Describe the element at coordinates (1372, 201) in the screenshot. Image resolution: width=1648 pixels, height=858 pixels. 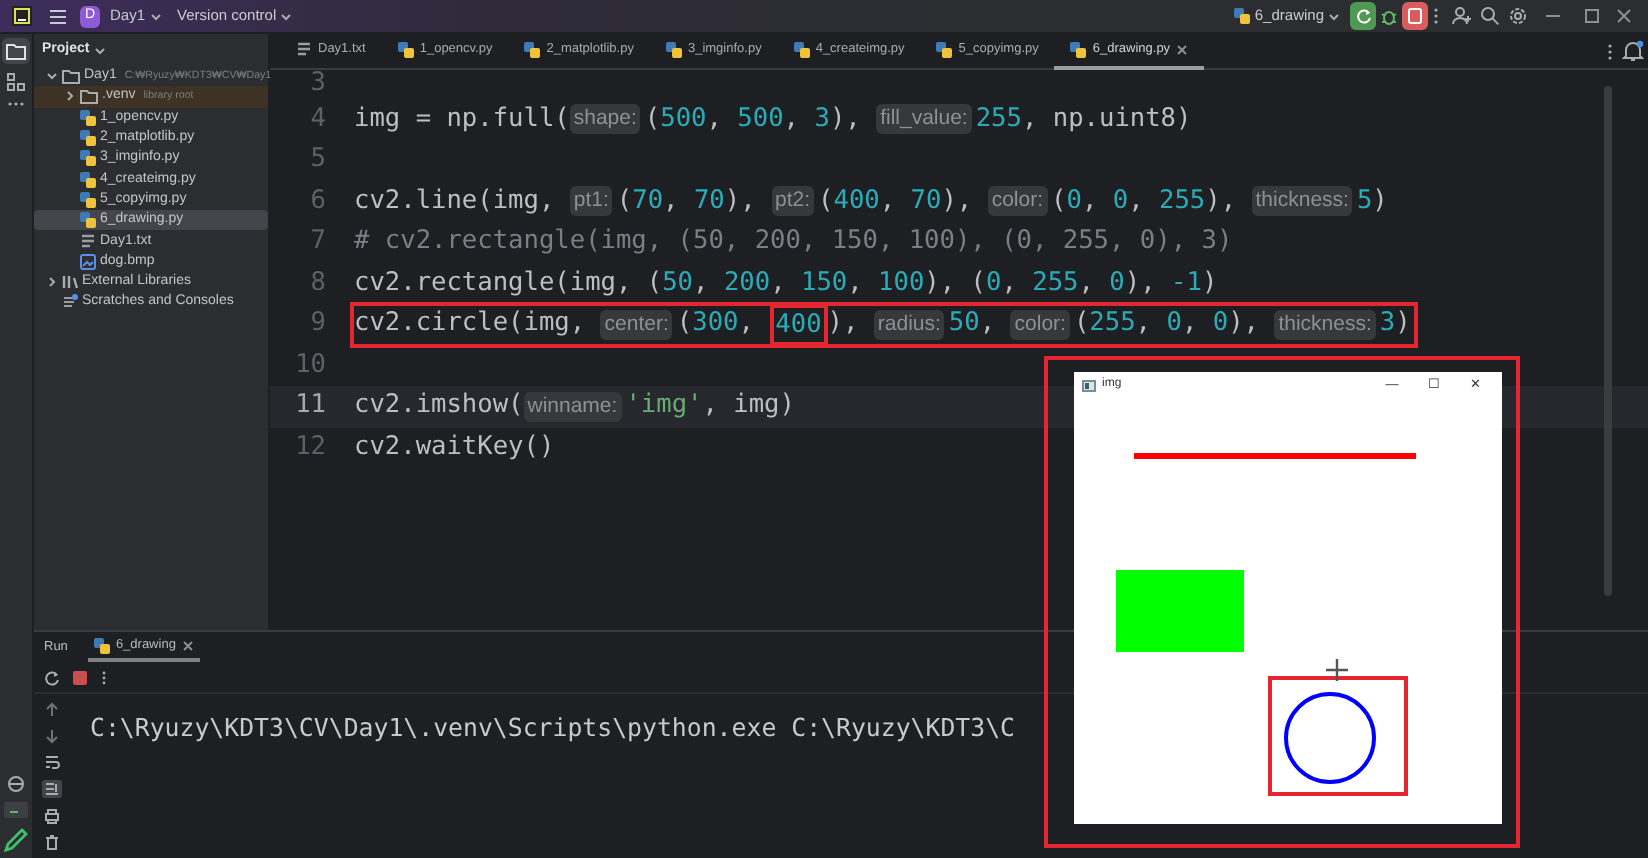
I see `code-text: 5)` at that location.